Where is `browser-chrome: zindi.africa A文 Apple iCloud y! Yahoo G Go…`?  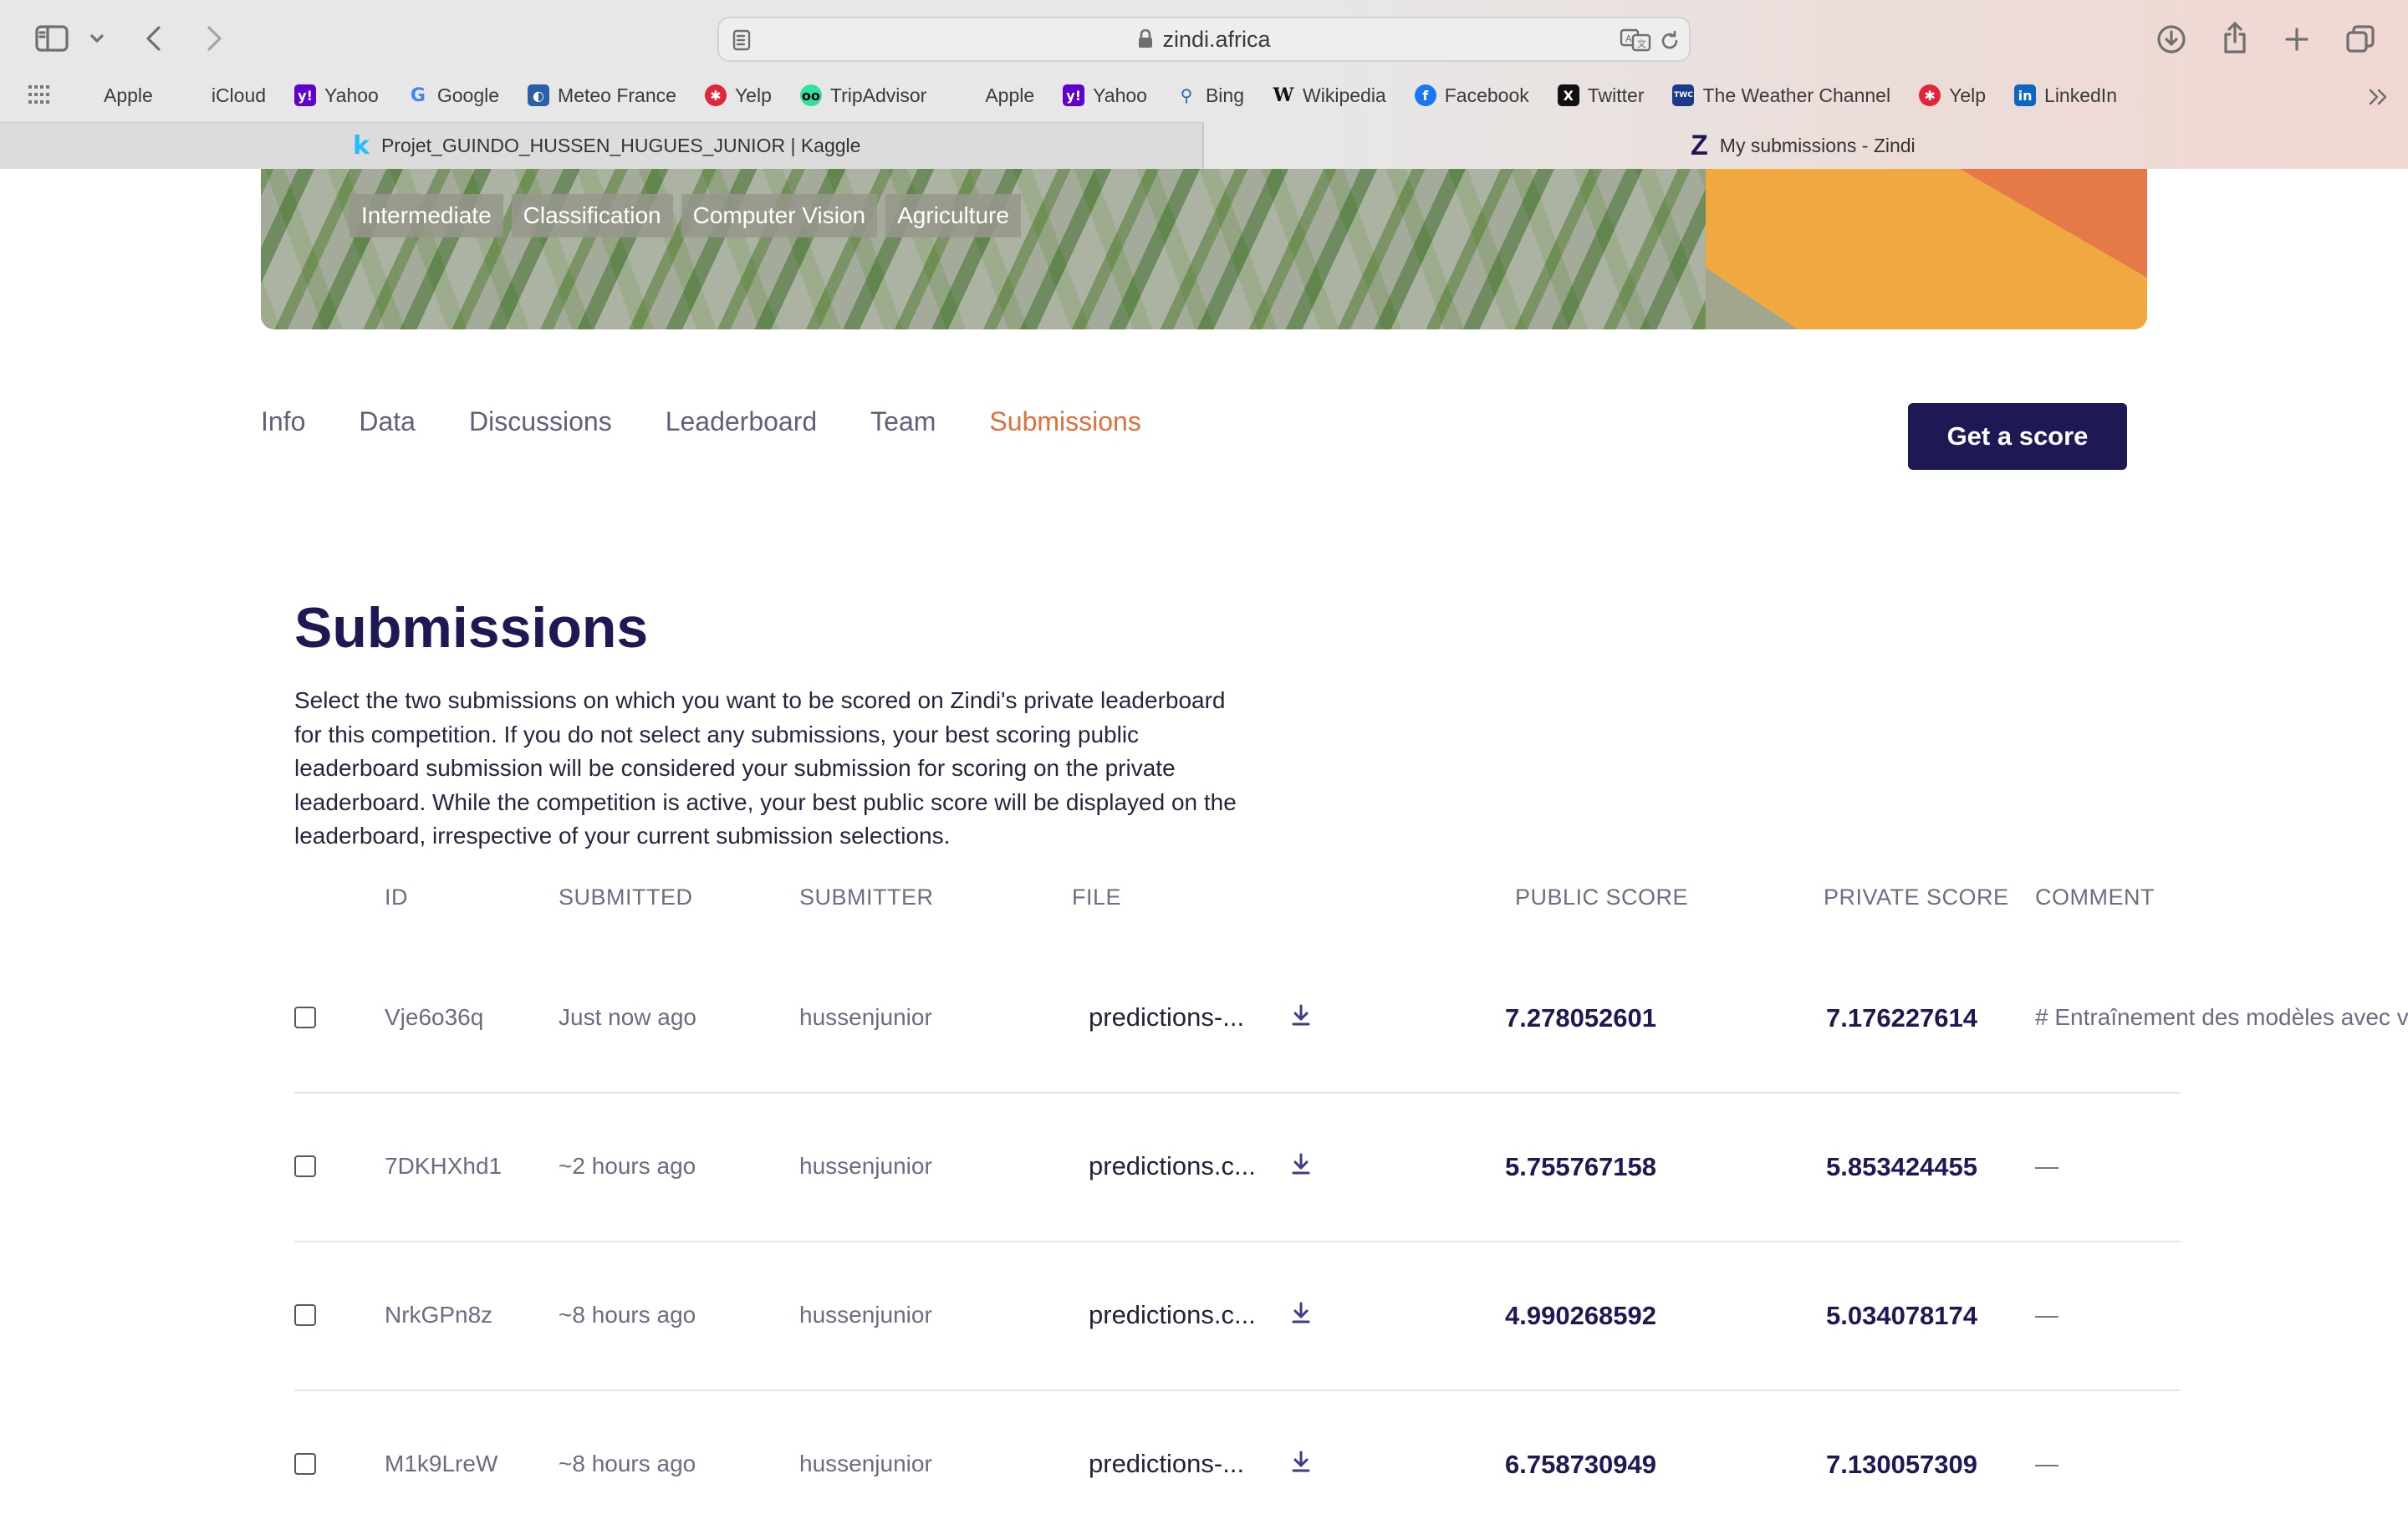
browser-chrome: zindi.africa A文 Apple iCloud y! Yahoo G Go… is located at coordinates (1204, 84).